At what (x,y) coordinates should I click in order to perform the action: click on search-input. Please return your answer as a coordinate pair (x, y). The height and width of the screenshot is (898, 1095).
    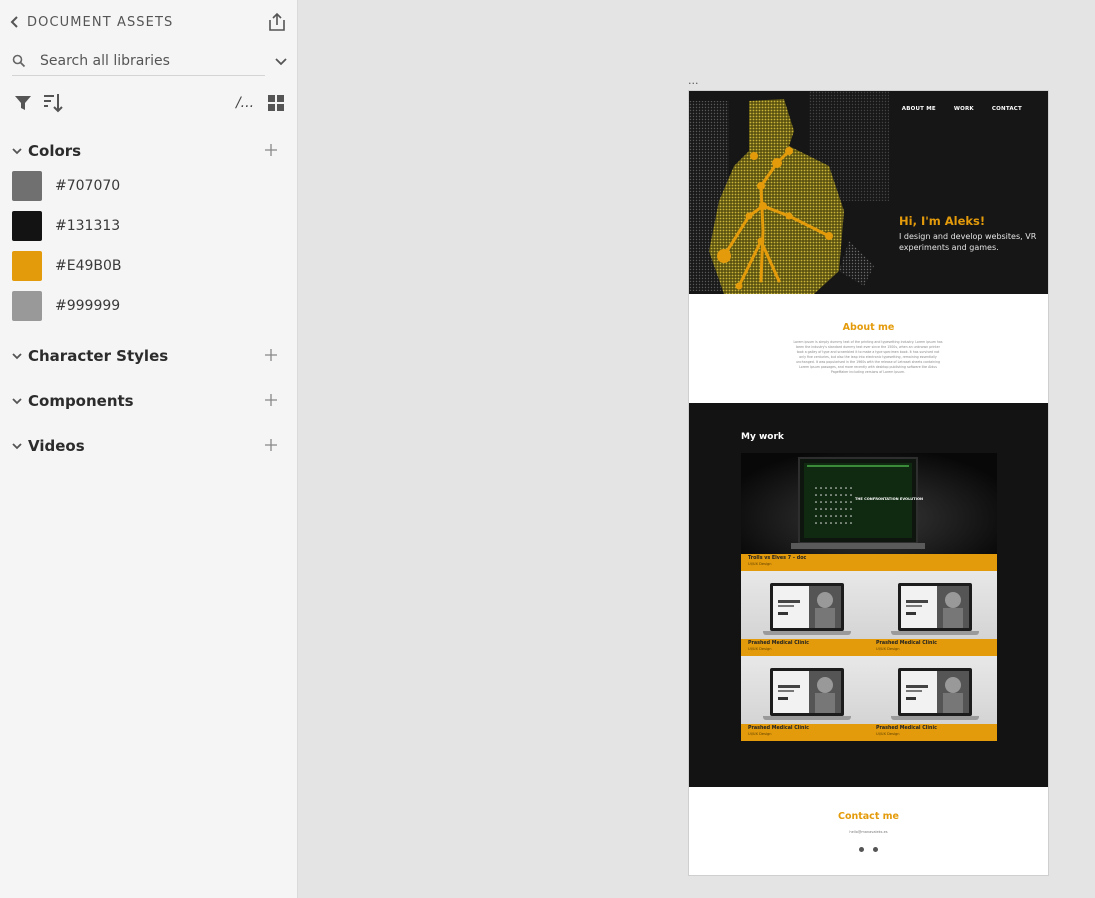
    Looking at the image, I should click on (150, 61).